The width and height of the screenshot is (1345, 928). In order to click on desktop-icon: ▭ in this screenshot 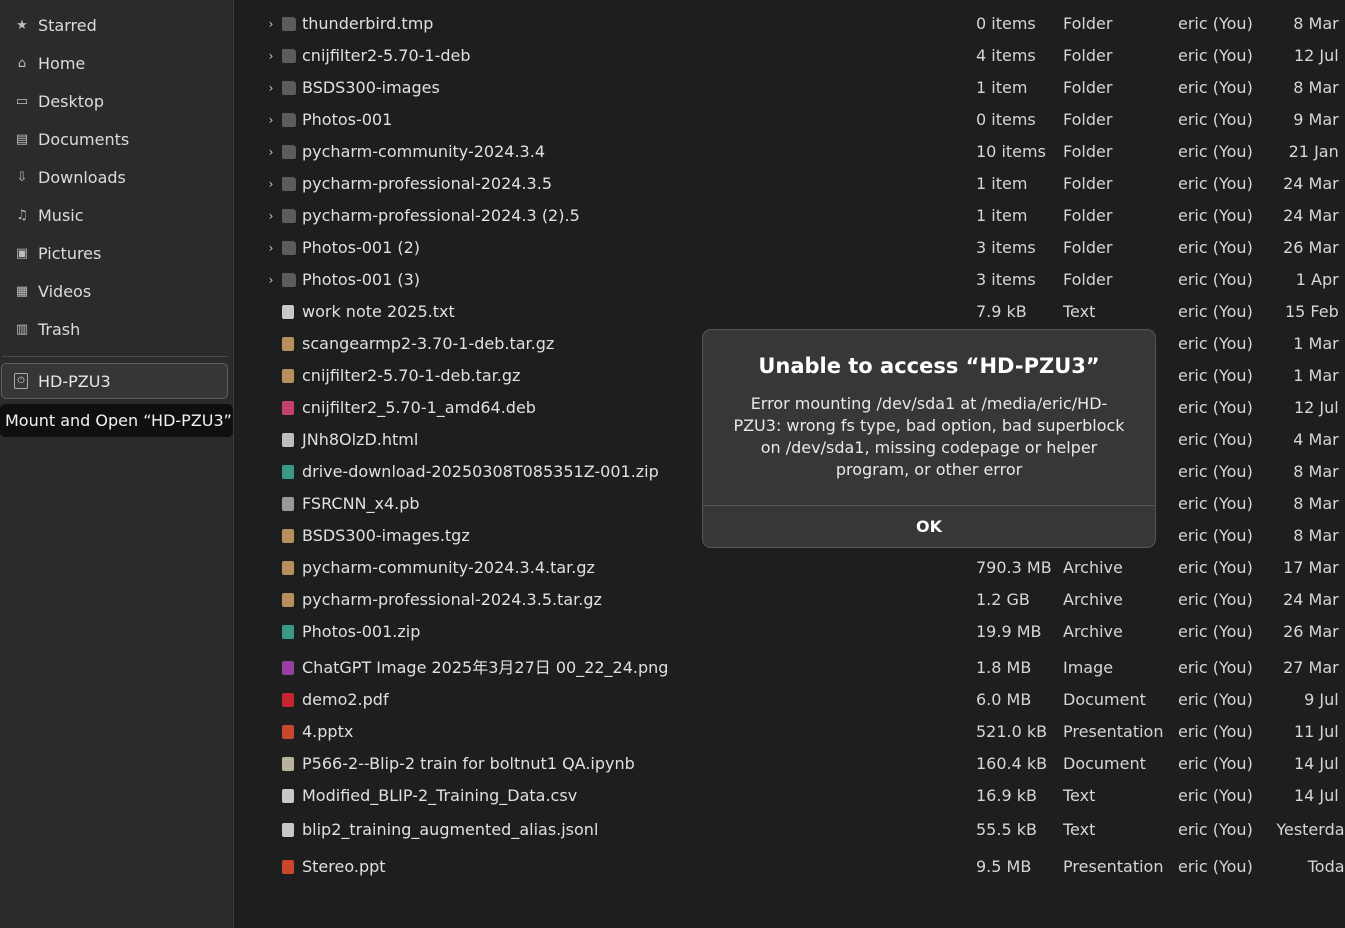, I will do `click(22, 101)`.